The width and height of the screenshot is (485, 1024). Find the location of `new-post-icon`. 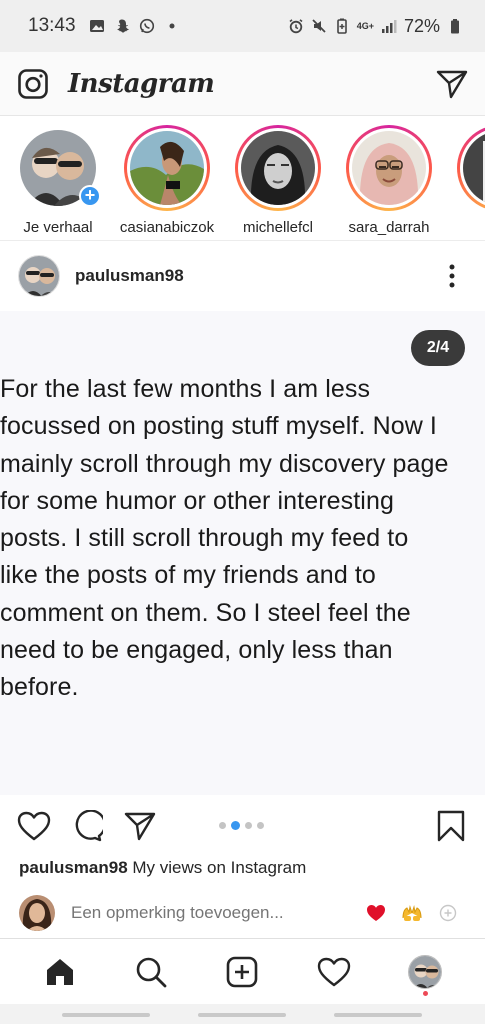

new-post-icon is located at coordinates (242, 971).